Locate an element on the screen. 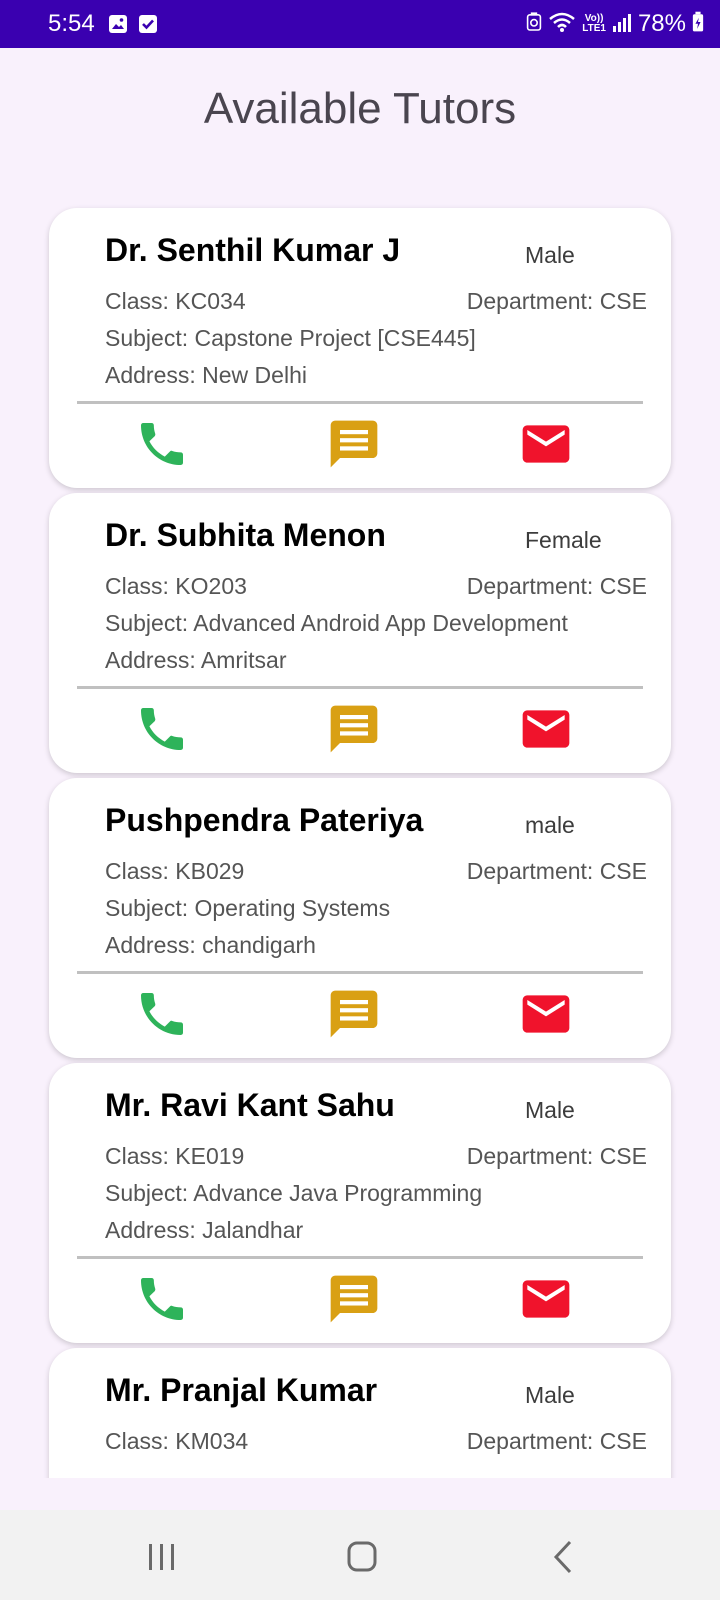 The height and width of the screenshot is (1600, 720). network-type: Vo)) LTE1 is located at coordinates (594, 24).